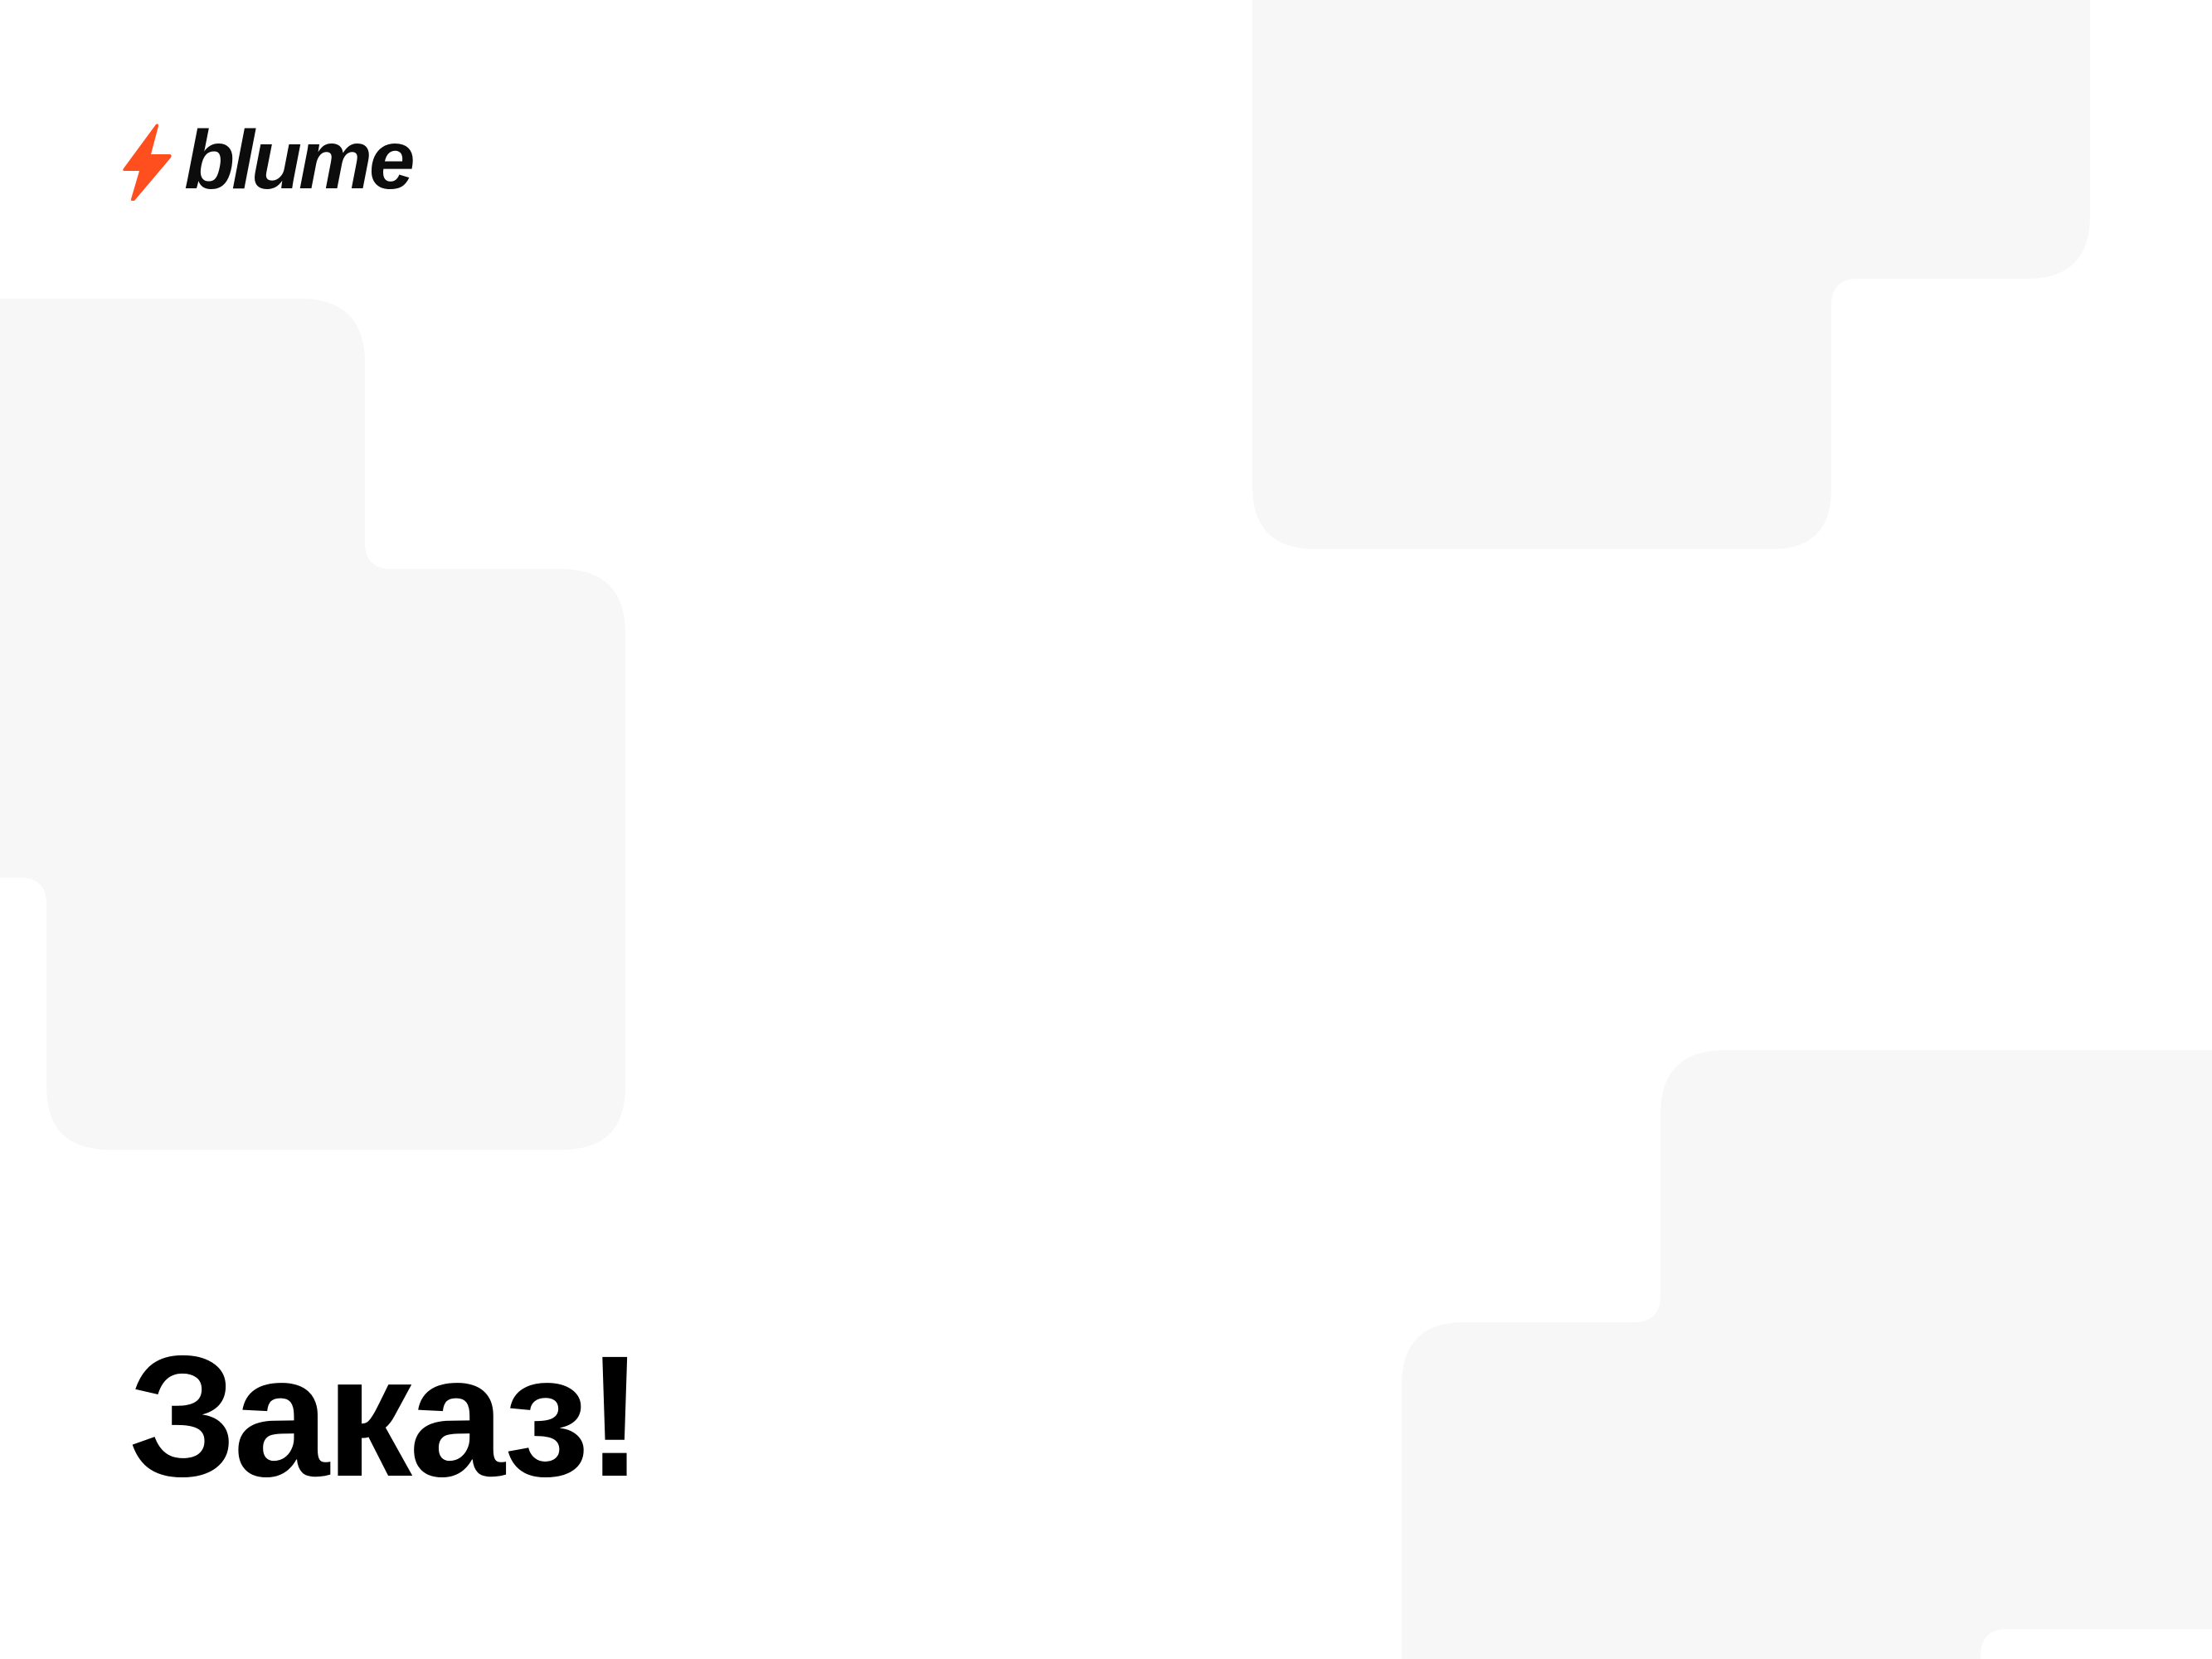 This screenshot has height=1659, width=2212. I want to click on brand-logo: blume, so click(269, 160).